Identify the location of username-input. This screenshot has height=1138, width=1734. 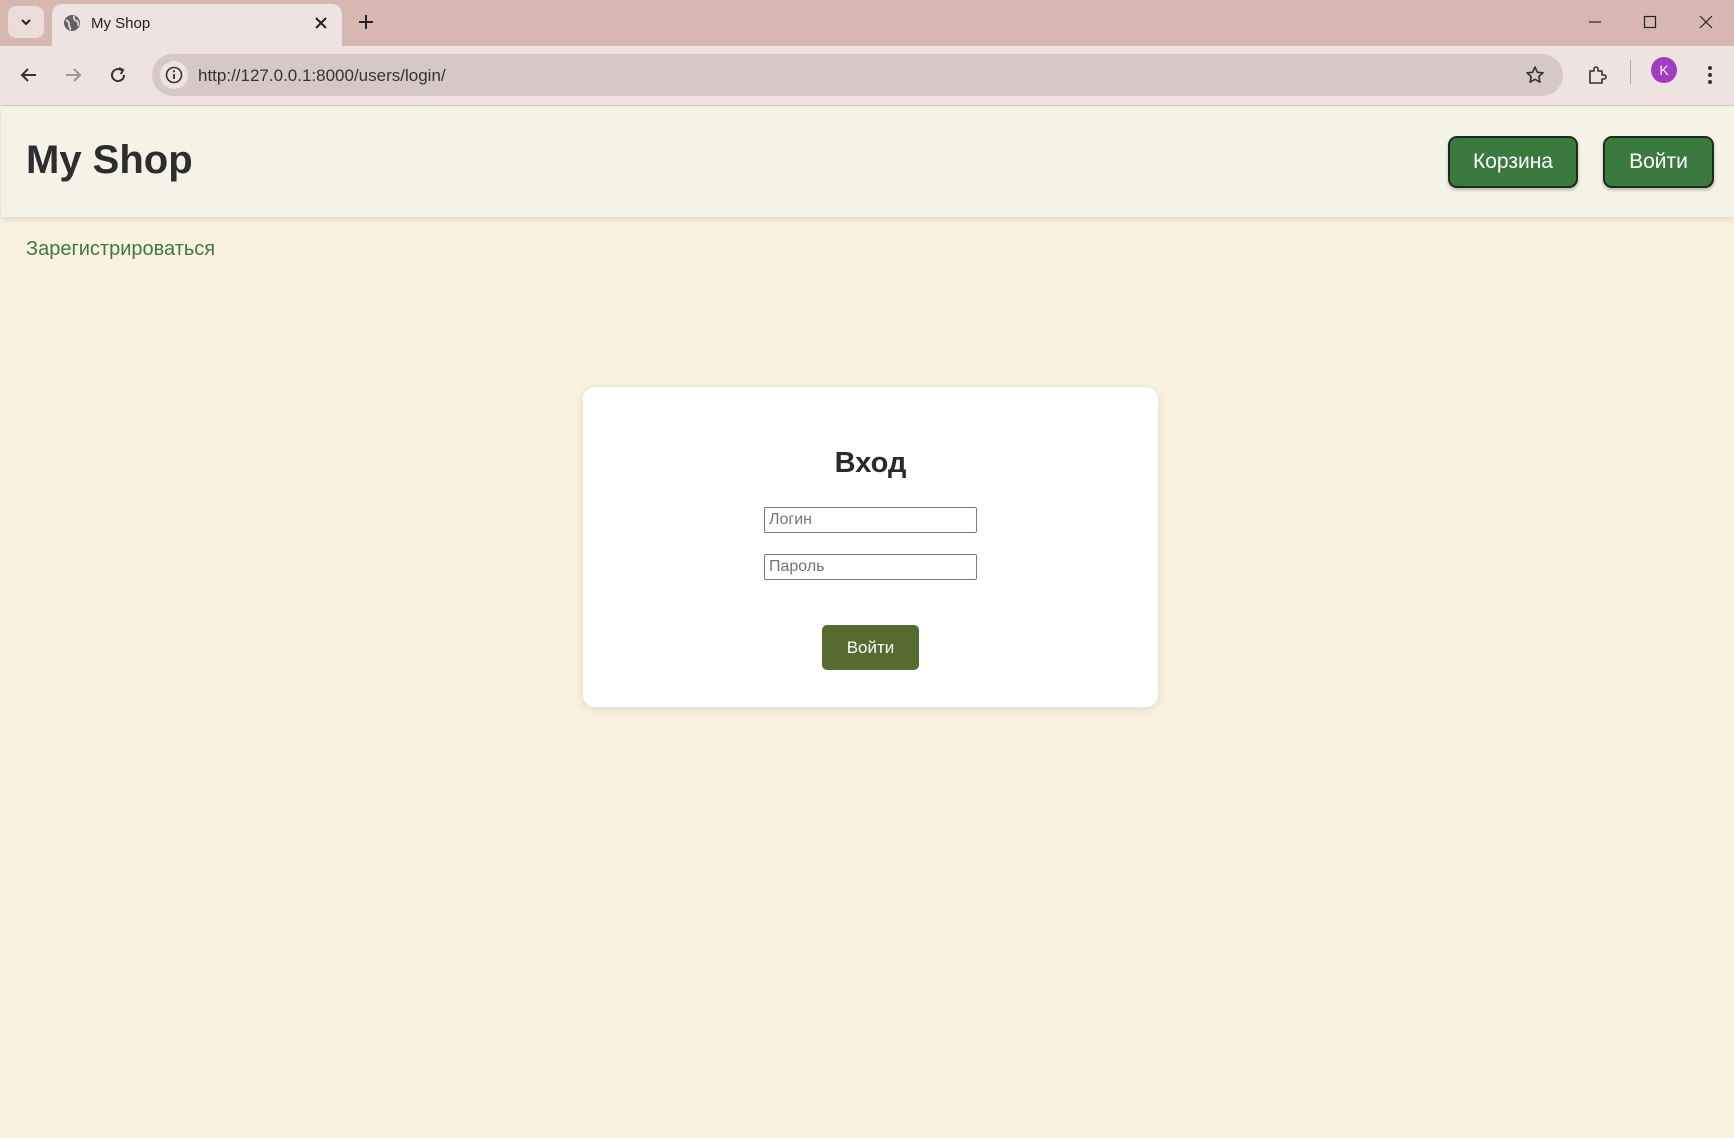
(870, 520).